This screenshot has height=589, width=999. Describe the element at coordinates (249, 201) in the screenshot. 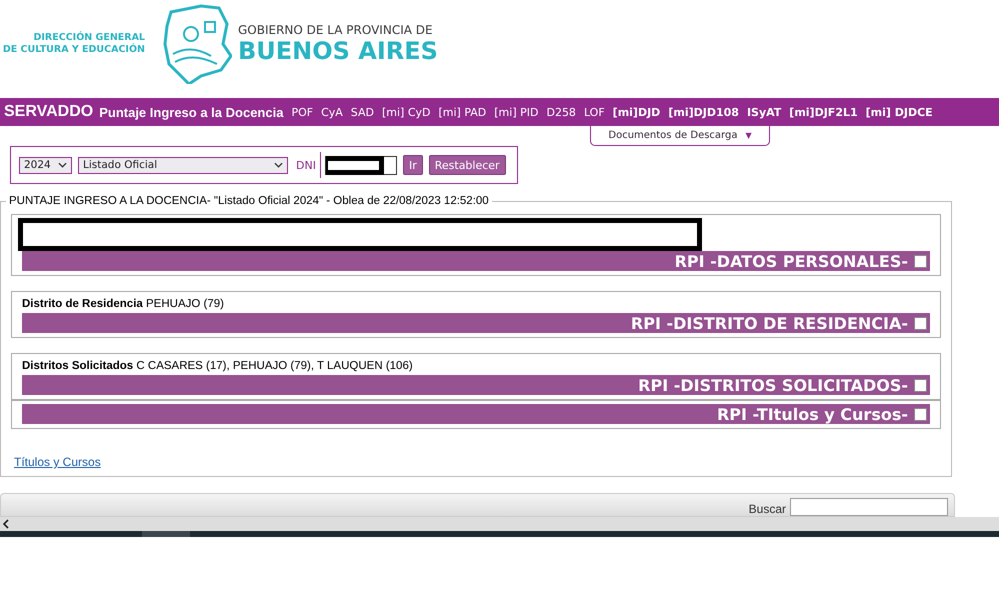

I see `section-legend: PUNTAJE INGRESO A LA DOCENCIA- "Listado Oficial 2024" - Oblea de 22/08/2023 12:52:00` at that location.